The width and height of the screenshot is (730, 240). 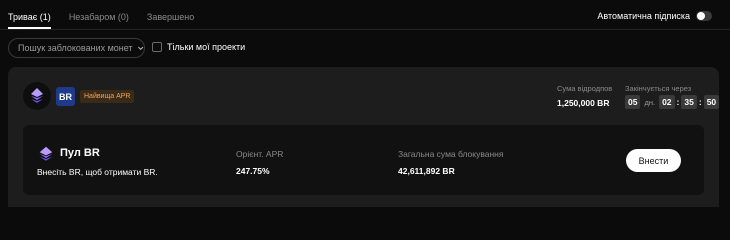 I want to click on highest-apr-tag: Найвища APR, so click(x=107, y=96).